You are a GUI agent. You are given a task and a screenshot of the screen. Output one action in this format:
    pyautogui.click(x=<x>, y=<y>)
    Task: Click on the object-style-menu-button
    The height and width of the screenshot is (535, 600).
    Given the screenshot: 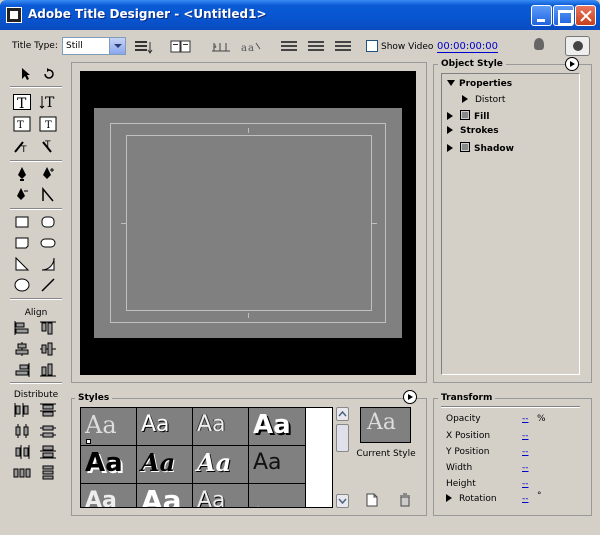 What is the action you would take?
    pyautogui.click(x=572, y=64)
    